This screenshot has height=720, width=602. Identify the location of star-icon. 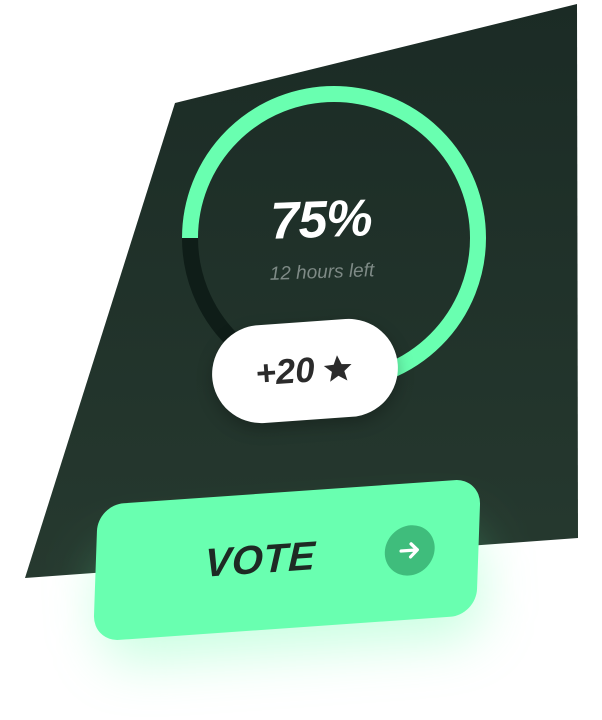
(337, 368).